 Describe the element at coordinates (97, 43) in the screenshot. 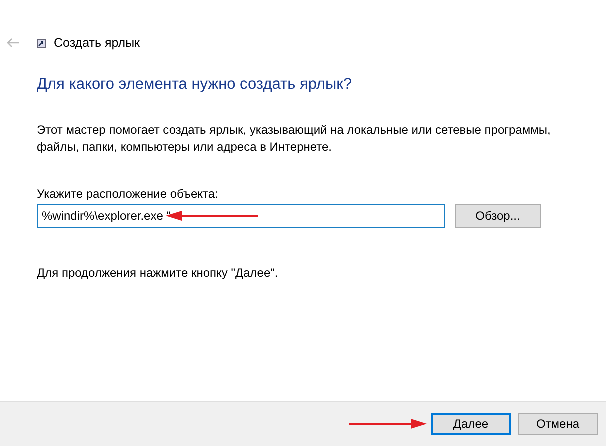

I see `window-title: Создать ярлык` at that location.